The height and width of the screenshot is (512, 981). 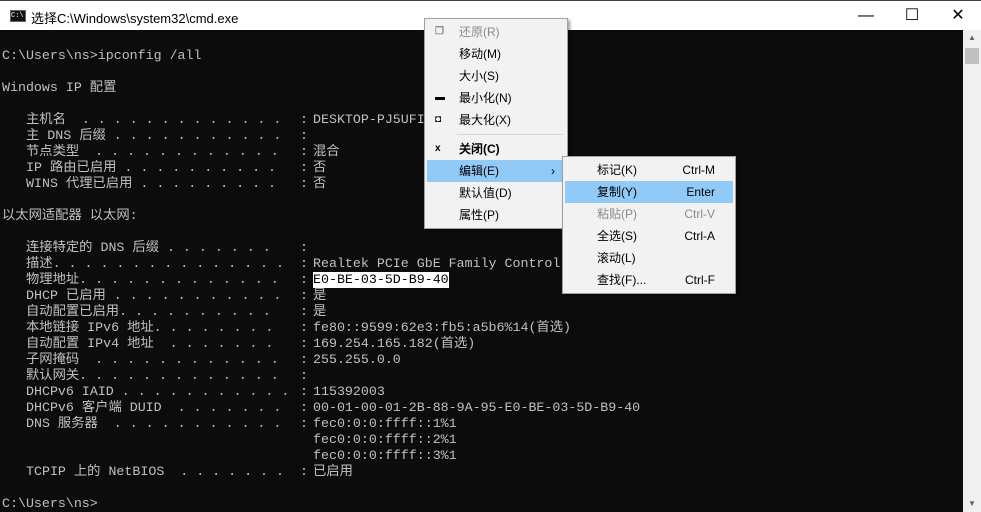 What do you see at coordinates (972, 504) in the screenshot?
I see `scroll-down-icon: ▼` at bounding box center [972, 504].